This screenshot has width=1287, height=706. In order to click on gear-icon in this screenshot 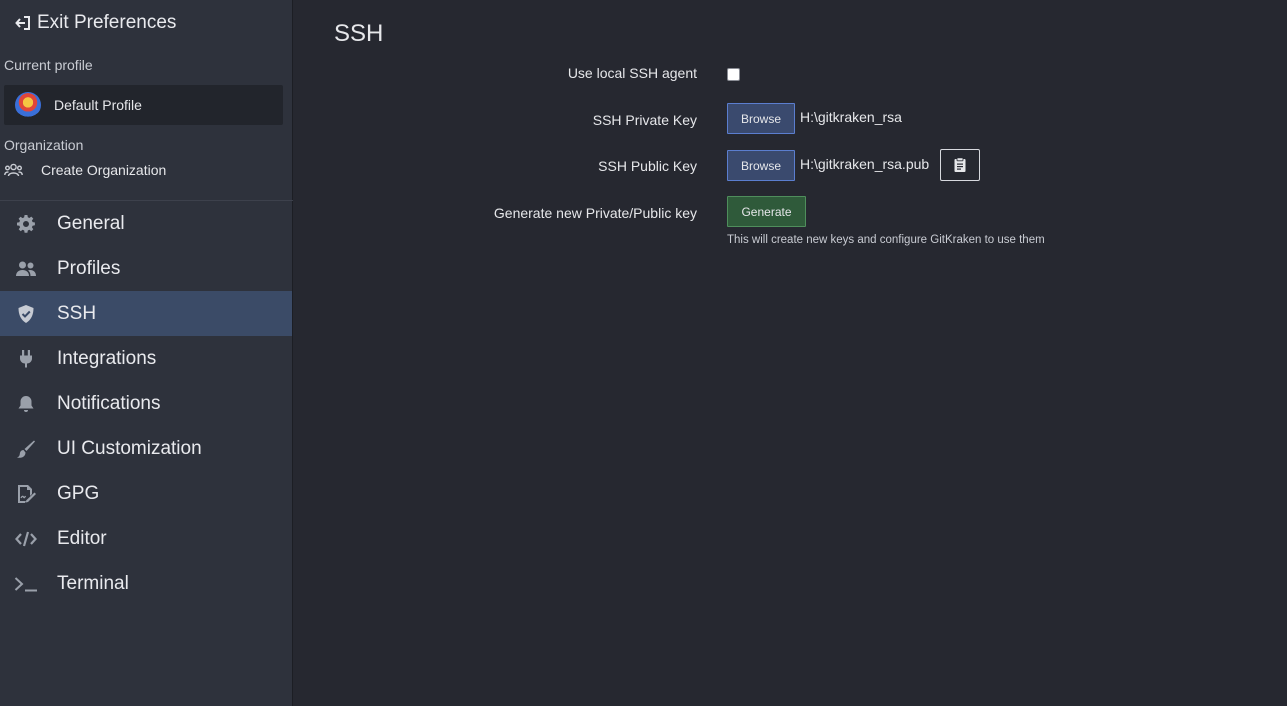, I will do `click(26, 224)`.